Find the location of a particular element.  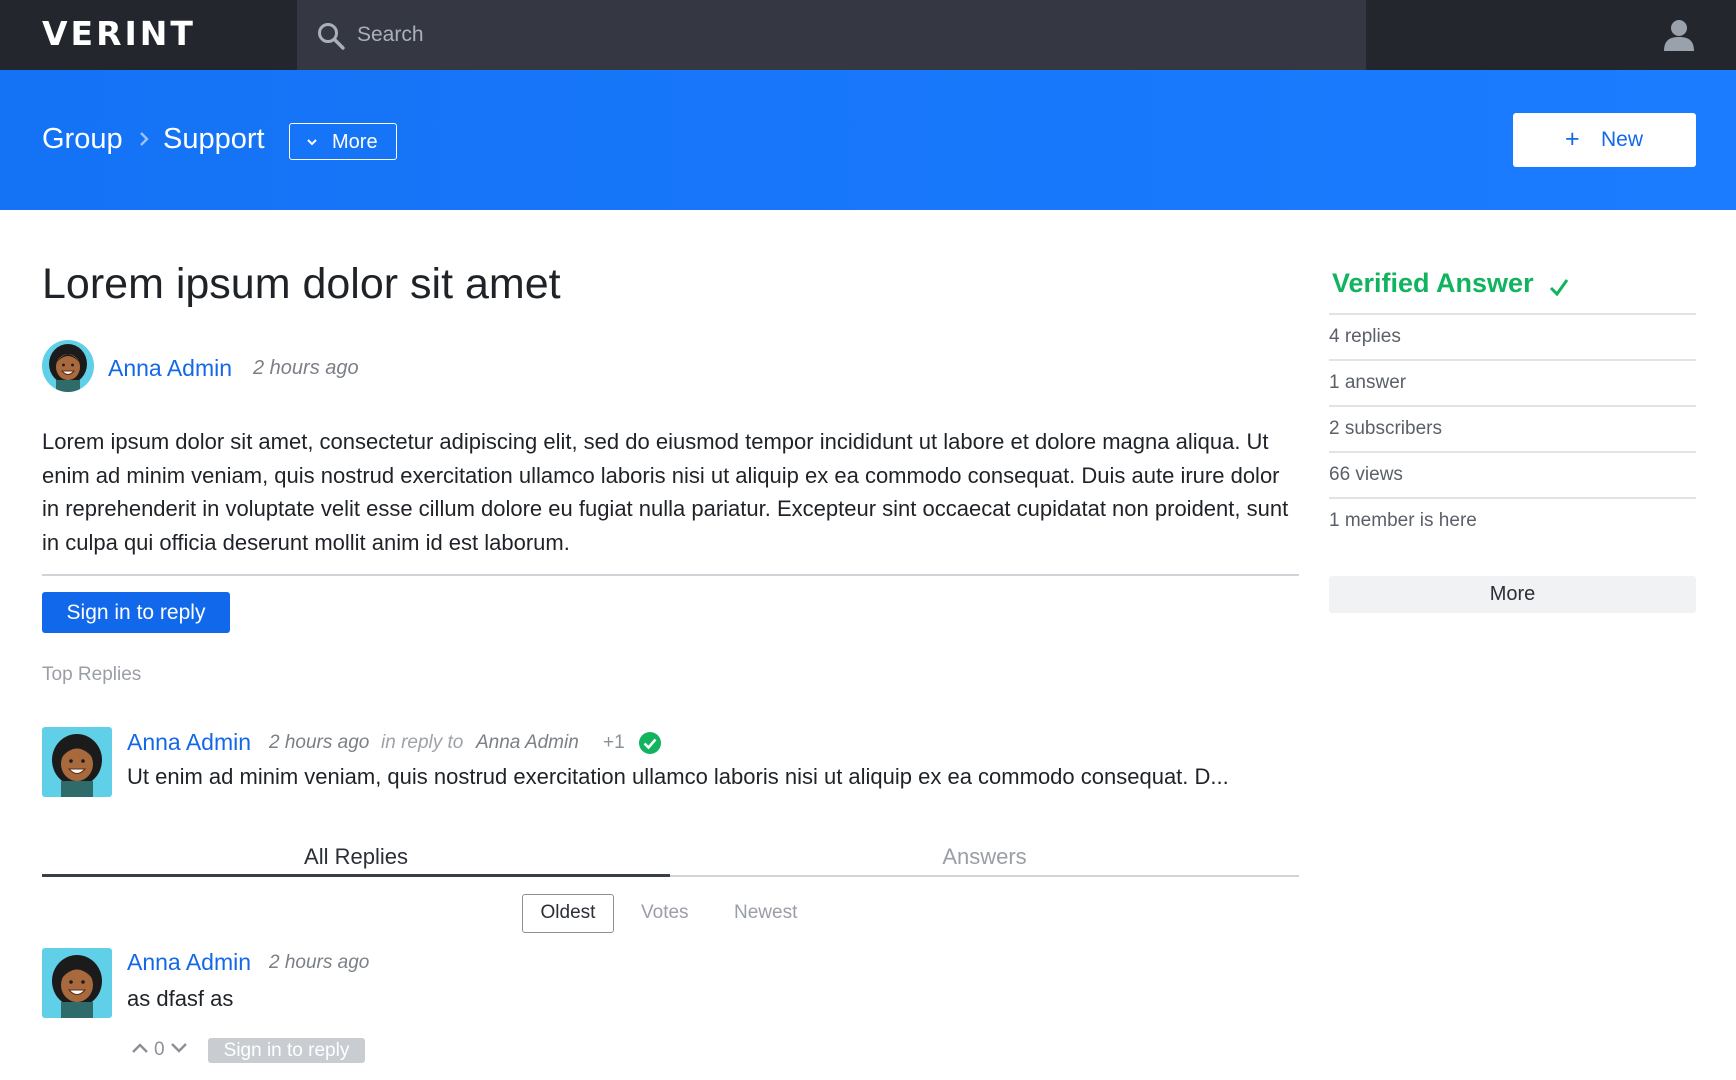

reply-sign-in-button: Sign in to reply is located at coordinates (286, 1050).